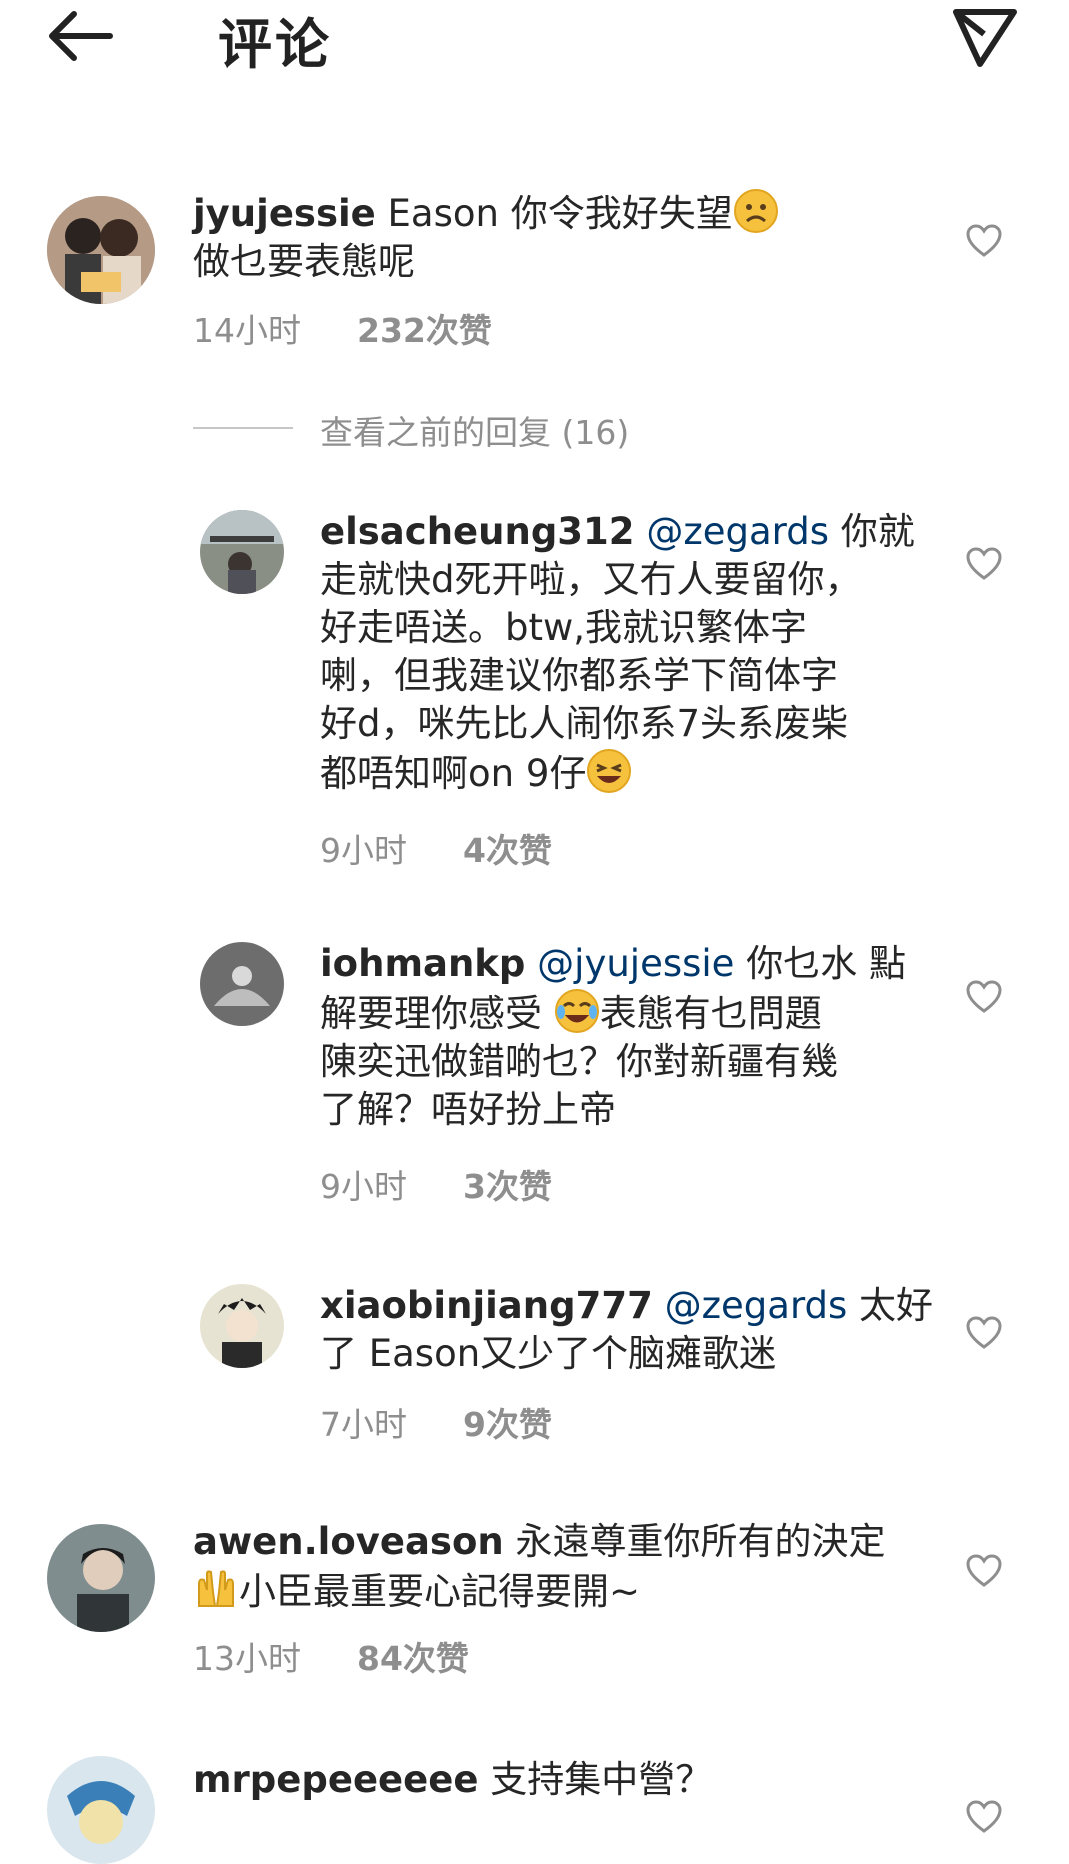  What do you see at coordinates (422, 963) in the screenshot?
I see `username: iohmankp` at bounding box center [422, 963].